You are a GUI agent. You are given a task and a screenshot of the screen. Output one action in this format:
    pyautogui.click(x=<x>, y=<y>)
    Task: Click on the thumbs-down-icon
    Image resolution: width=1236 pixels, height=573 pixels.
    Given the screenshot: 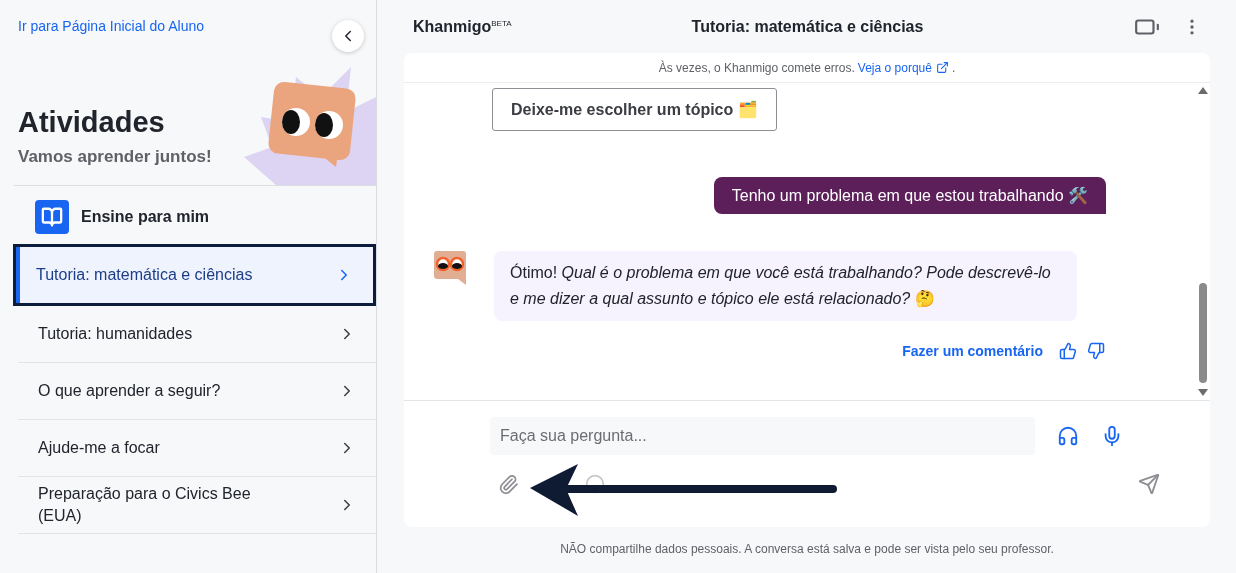 What is the action you would take?
    pyautogui.click(x=1096, y=351)
    